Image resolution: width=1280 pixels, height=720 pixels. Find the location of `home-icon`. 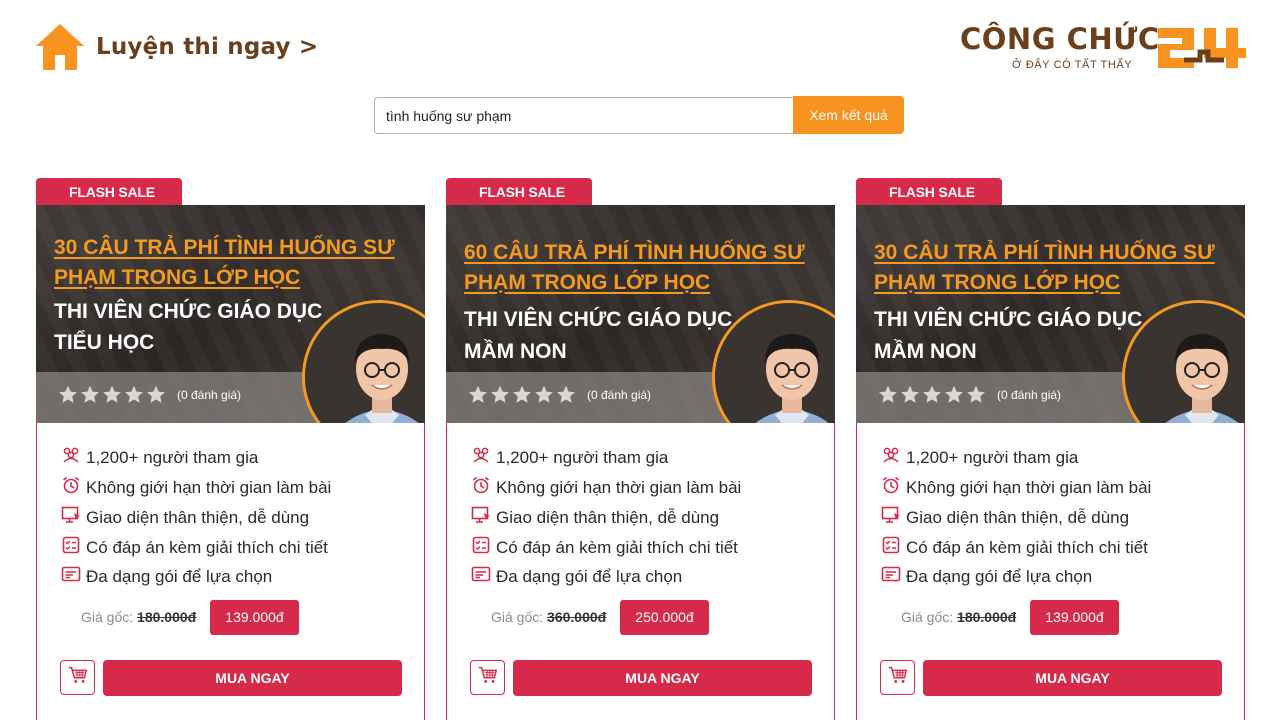

home-icon is located at coordinates (60, 47).